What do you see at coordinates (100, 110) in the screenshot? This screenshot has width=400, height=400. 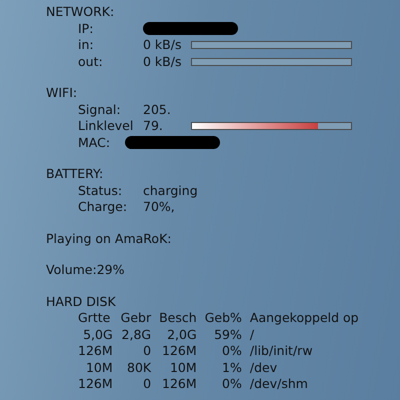 I see `row-label: Signal:` at bounding box center [100, 110].